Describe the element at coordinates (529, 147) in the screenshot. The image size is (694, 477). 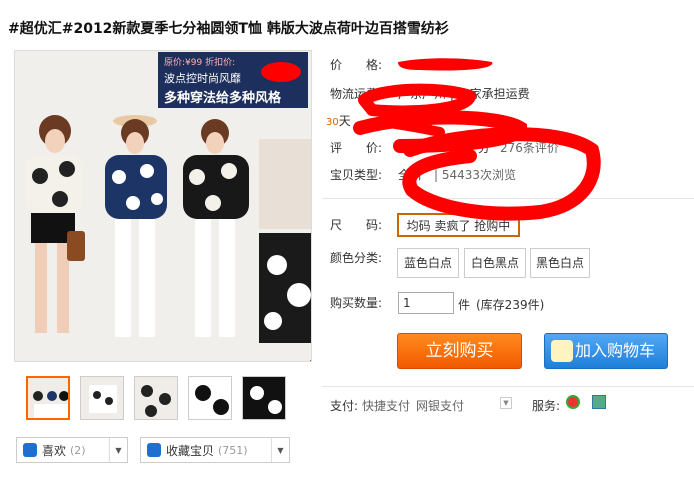
I see `rating-count: 276条评价` at that location.